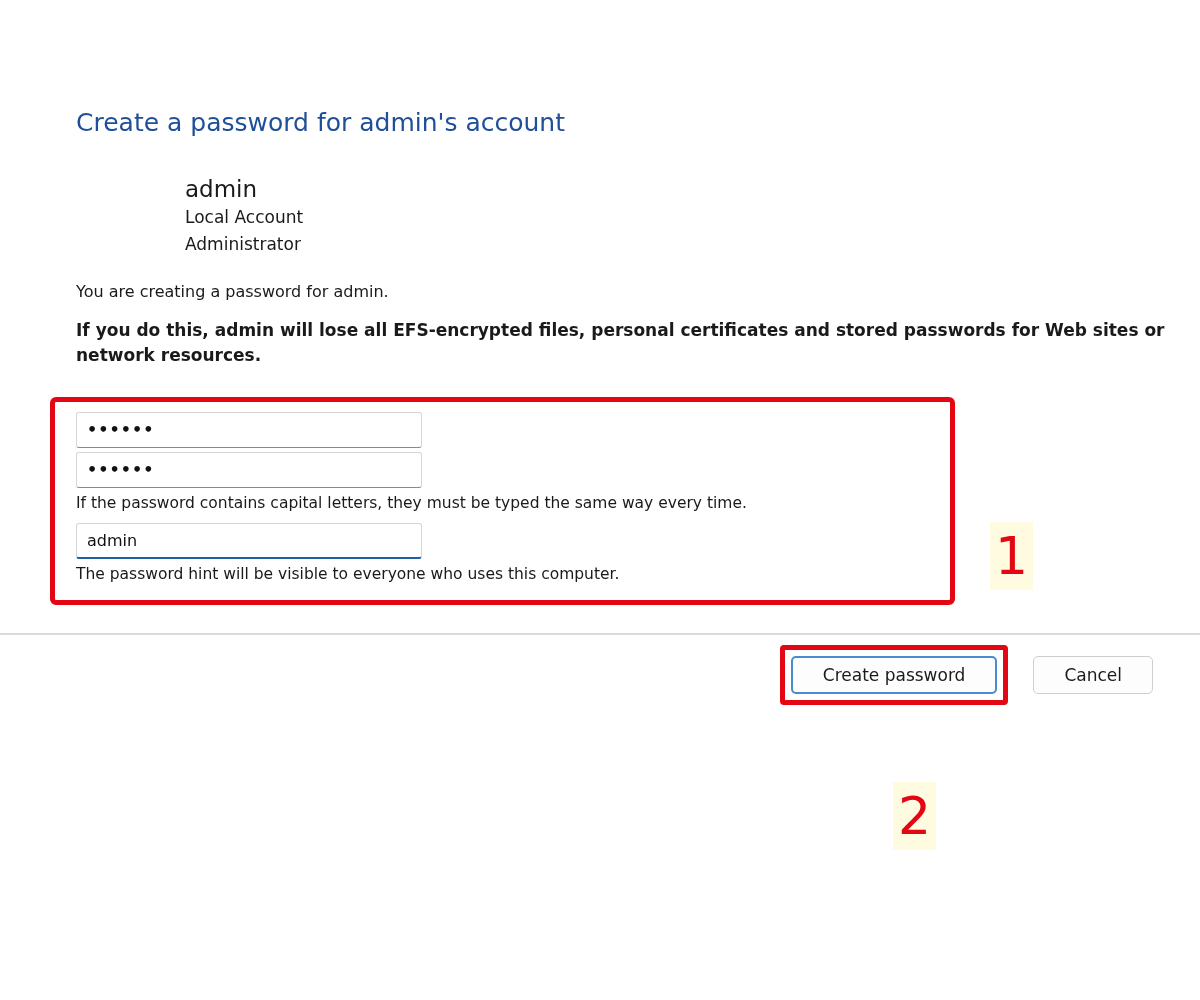 The image size is (1200, 1000). I want to click on create-password-button: Create password, so click(894, 675).